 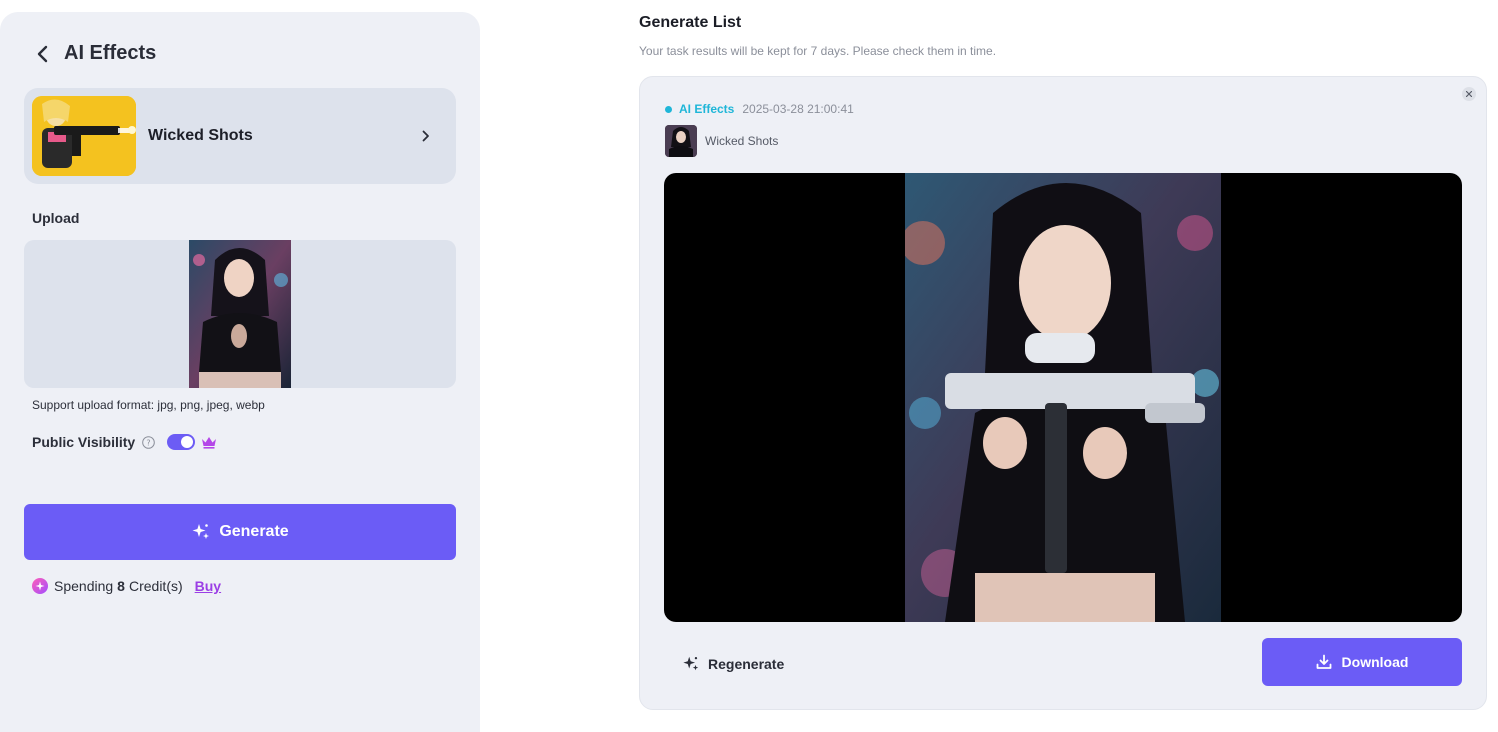 I want to click on help-icon: ?, so click(x=148, y=442).